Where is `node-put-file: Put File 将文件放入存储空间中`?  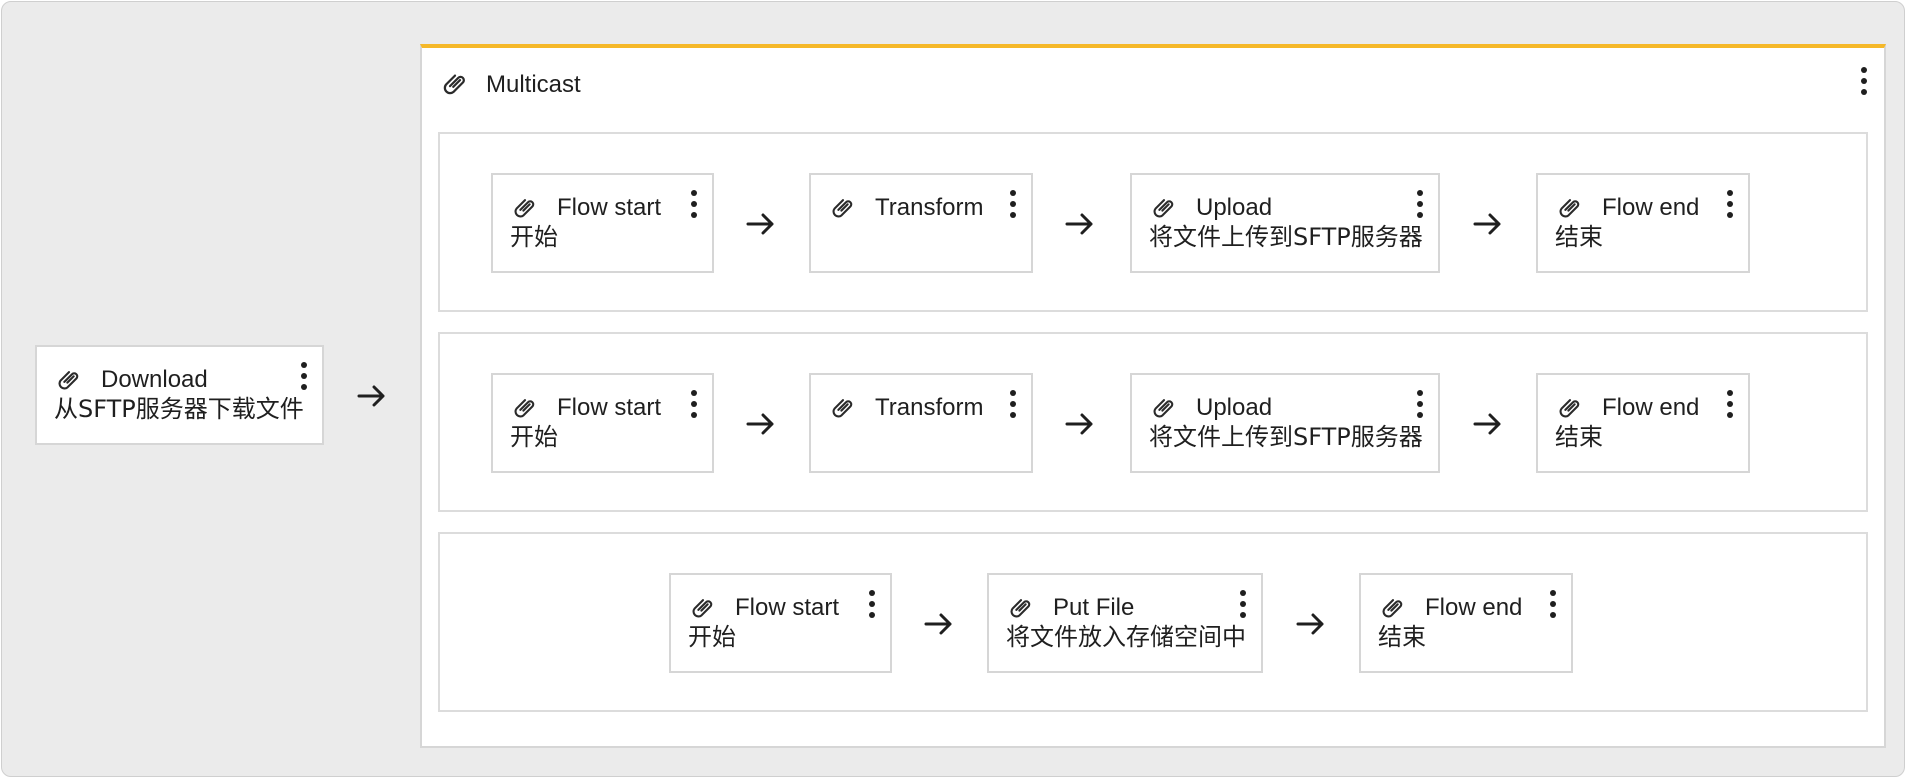
node-put-file: Put File 将文件放入存储空间中 is located at coordinates (1125, 623).